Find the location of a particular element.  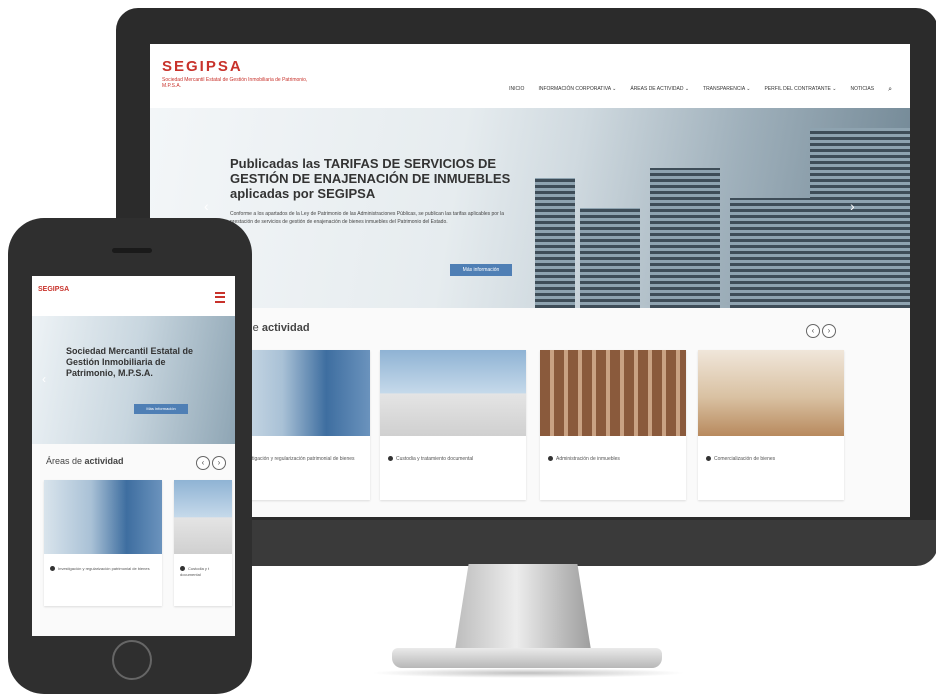

activity-card: Comercialización de bienes is located at coordinates (771, 425).